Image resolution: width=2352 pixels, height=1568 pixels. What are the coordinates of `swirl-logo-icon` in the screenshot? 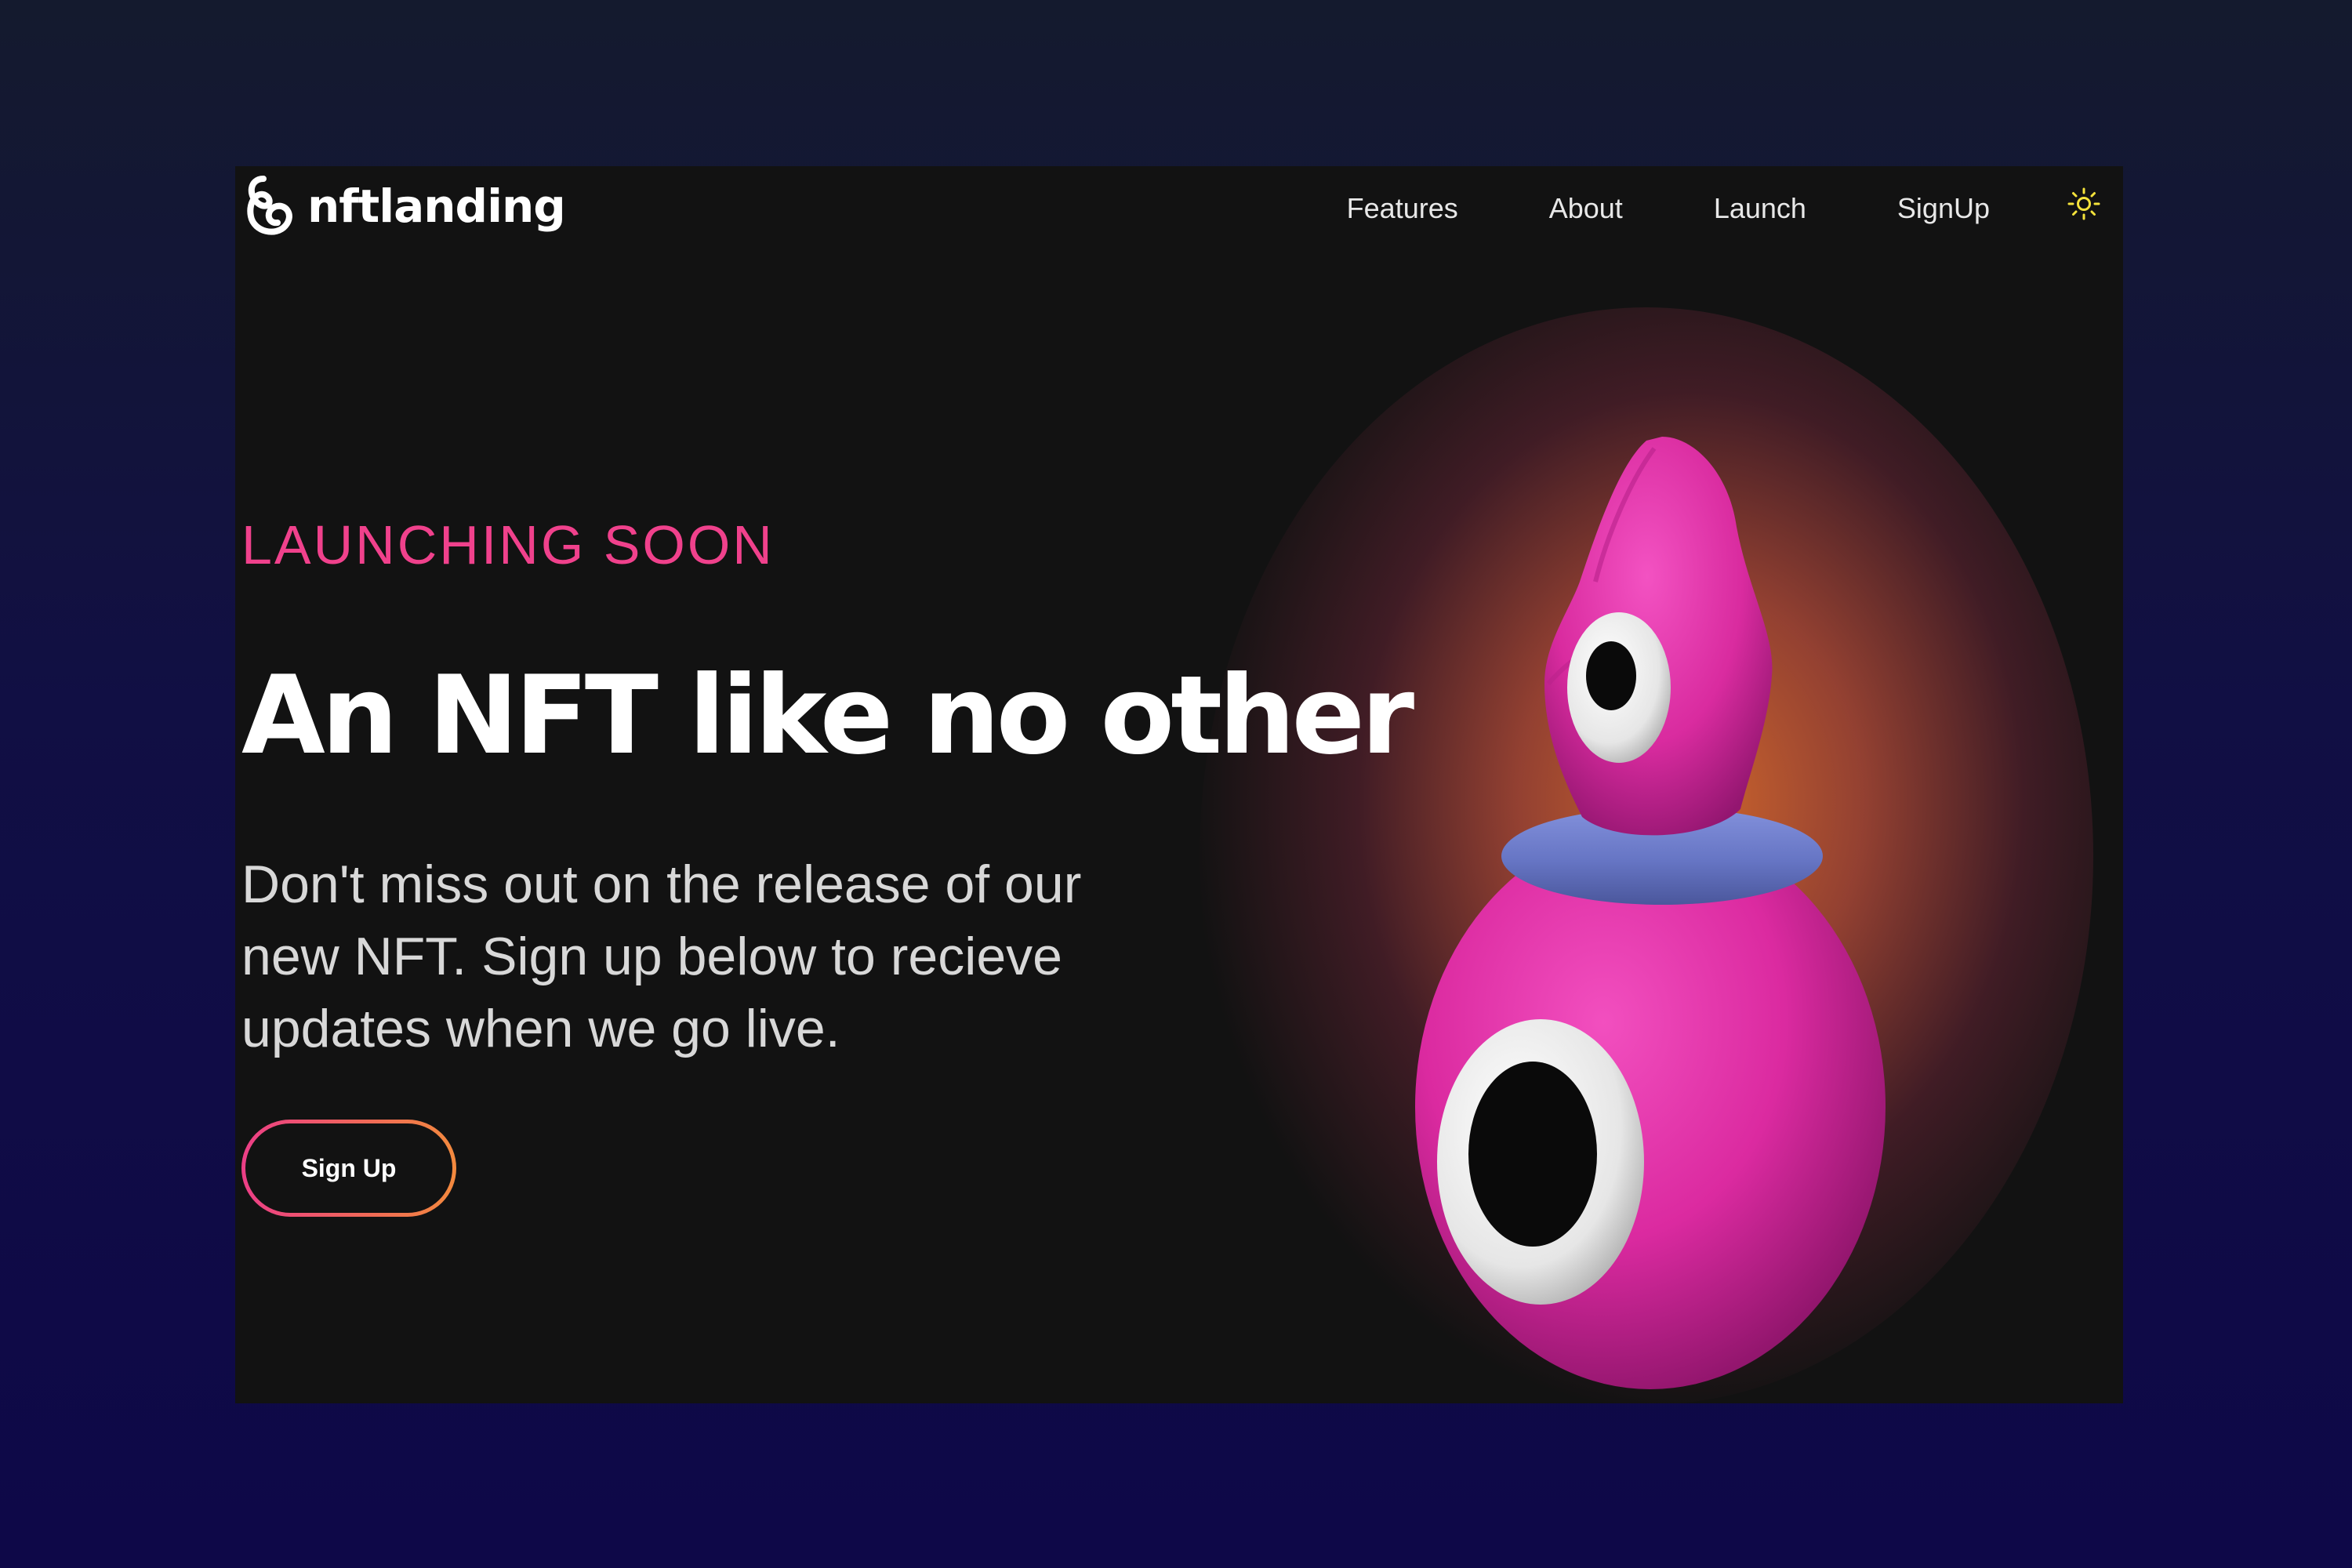 It's located at (268, 206).